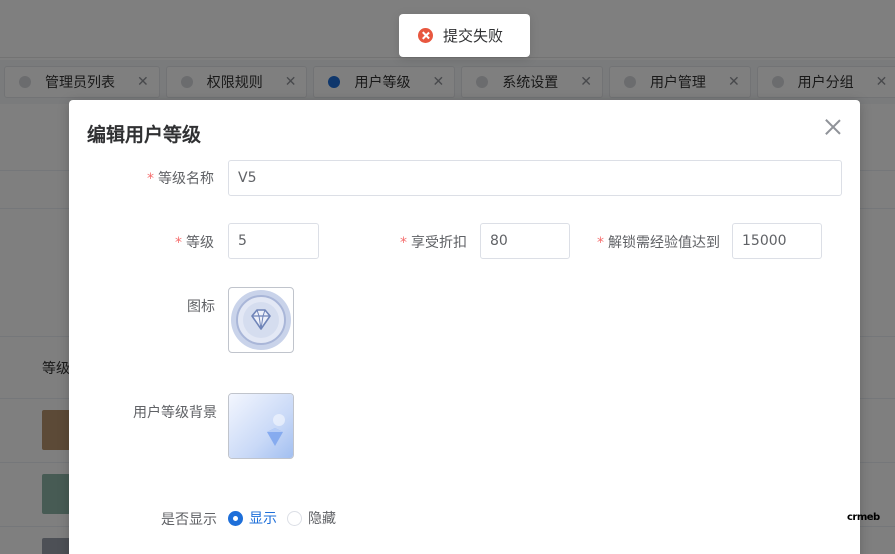  I want to click on error-toast: 提交失败, so click(464, 35).